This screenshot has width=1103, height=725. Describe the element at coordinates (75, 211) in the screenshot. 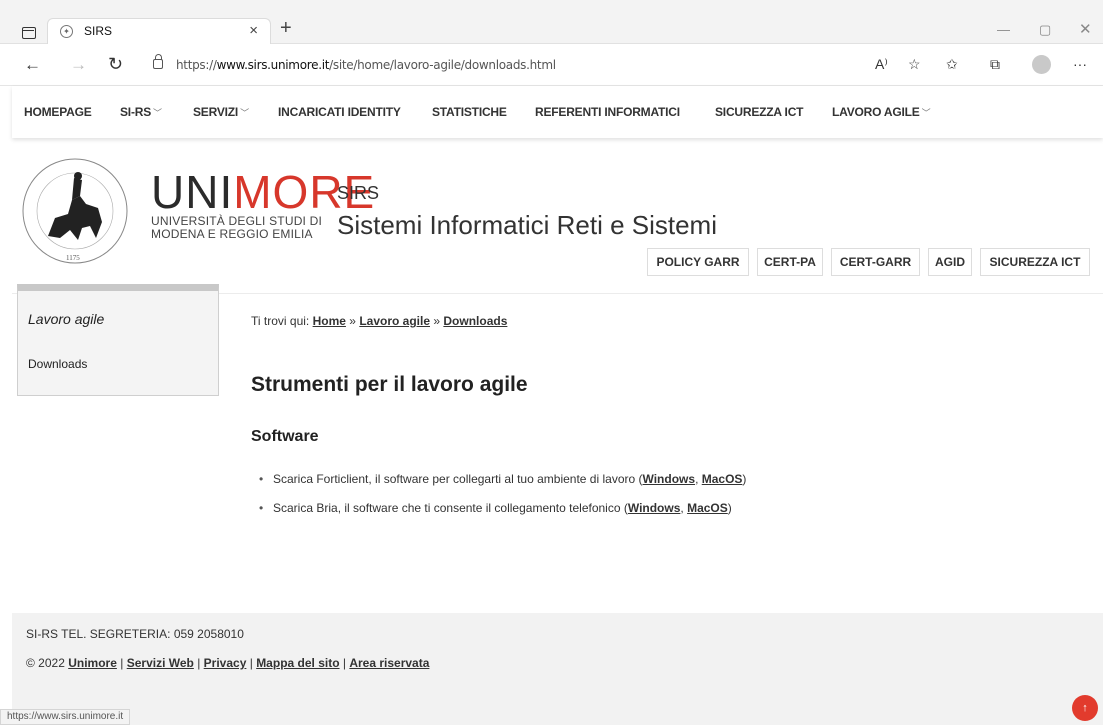

I see `university-seal-logo` at that location.